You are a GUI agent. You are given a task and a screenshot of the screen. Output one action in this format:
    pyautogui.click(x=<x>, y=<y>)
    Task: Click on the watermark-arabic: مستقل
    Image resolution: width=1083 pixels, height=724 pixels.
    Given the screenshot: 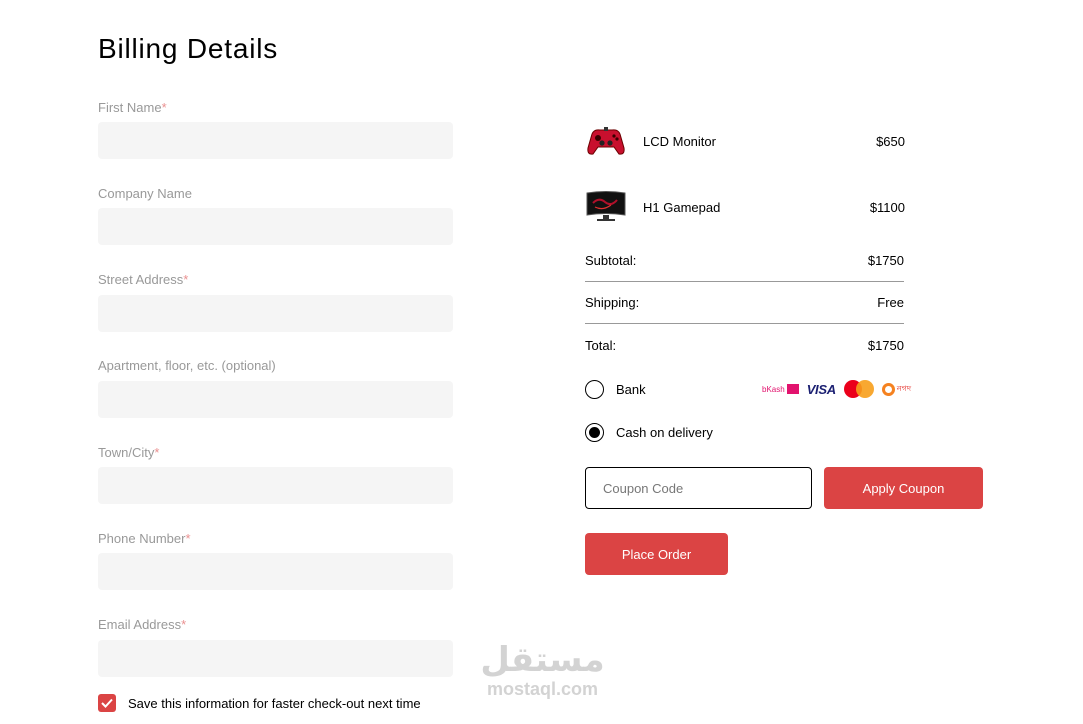 What is the action you would take?
    pyautogui.click(x=542, y=660)
    